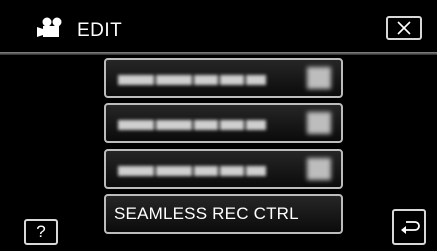 The image size is (437, 251). I want to click on back-button, so click(409, 227).